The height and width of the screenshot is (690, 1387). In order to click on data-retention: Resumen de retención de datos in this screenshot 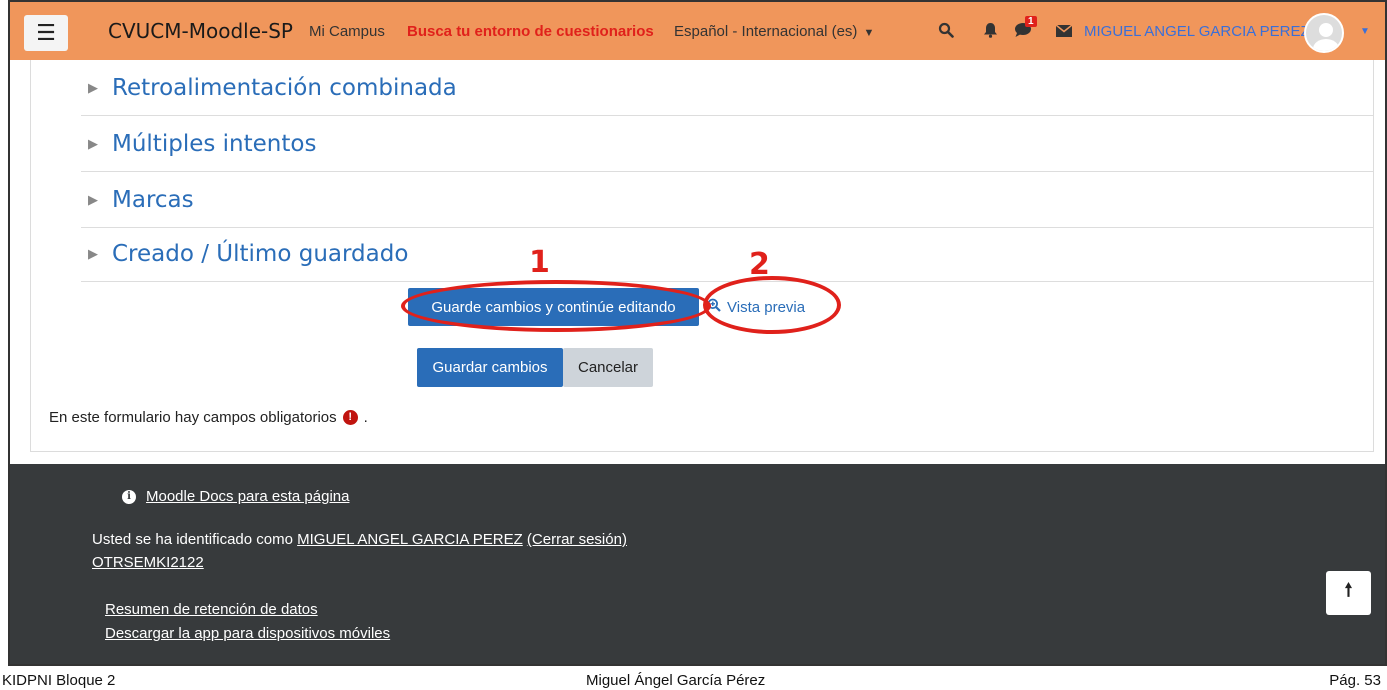, I will do `click(211, 609)`.